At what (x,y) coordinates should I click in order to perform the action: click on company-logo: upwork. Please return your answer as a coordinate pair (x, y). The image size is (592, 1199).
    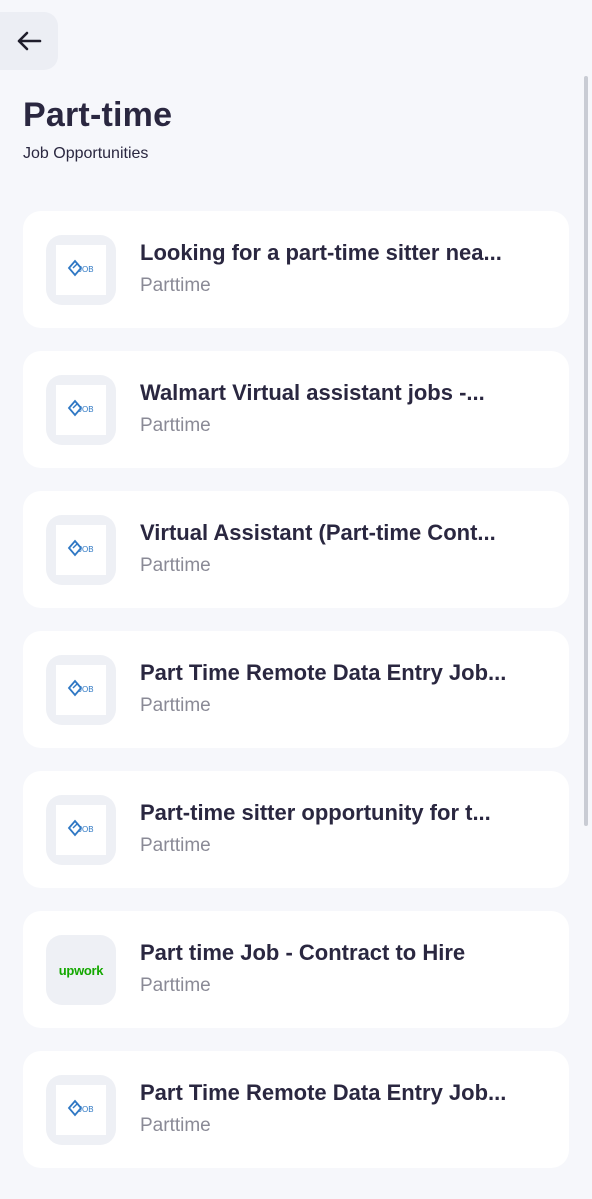
    Looking at the image, I should click on (81, 970).